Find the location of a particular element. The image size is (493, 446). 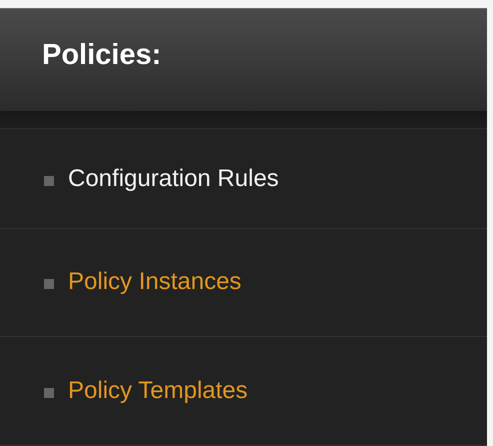

panel-title: Policies: is located at coordinates (102, 55).